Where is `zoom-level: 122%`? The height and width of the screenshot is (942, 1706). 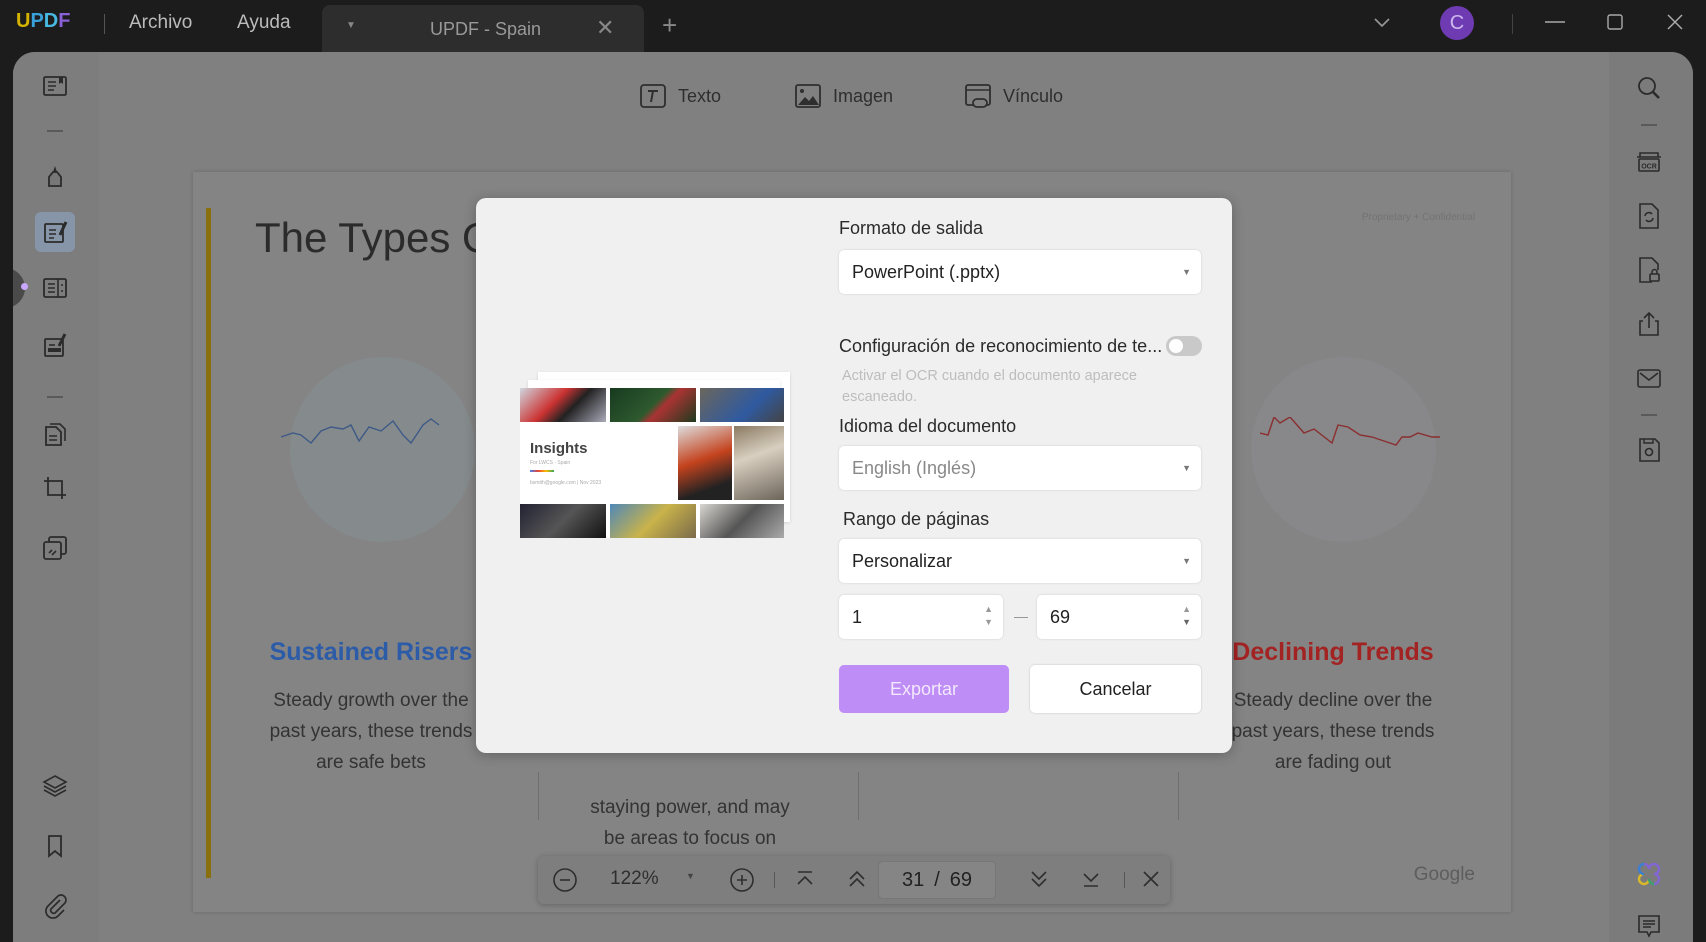
zoom-level: 122% is located at coordinates (634, 879).